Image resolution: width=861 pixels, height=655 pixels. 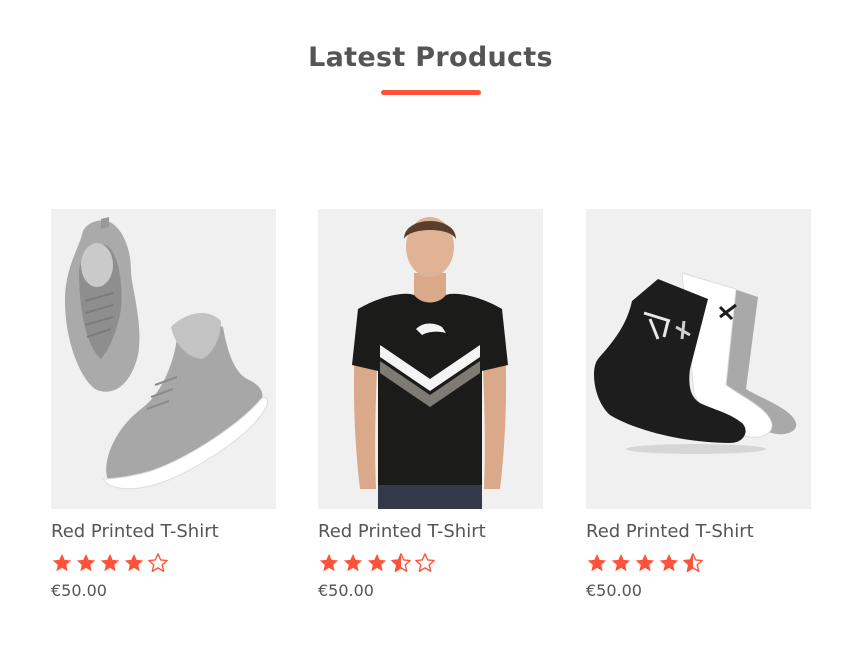 What do you see at coordinates (163, 359) in the screenshot?
I see `sneakers-image` at bounding box center [163, 359].